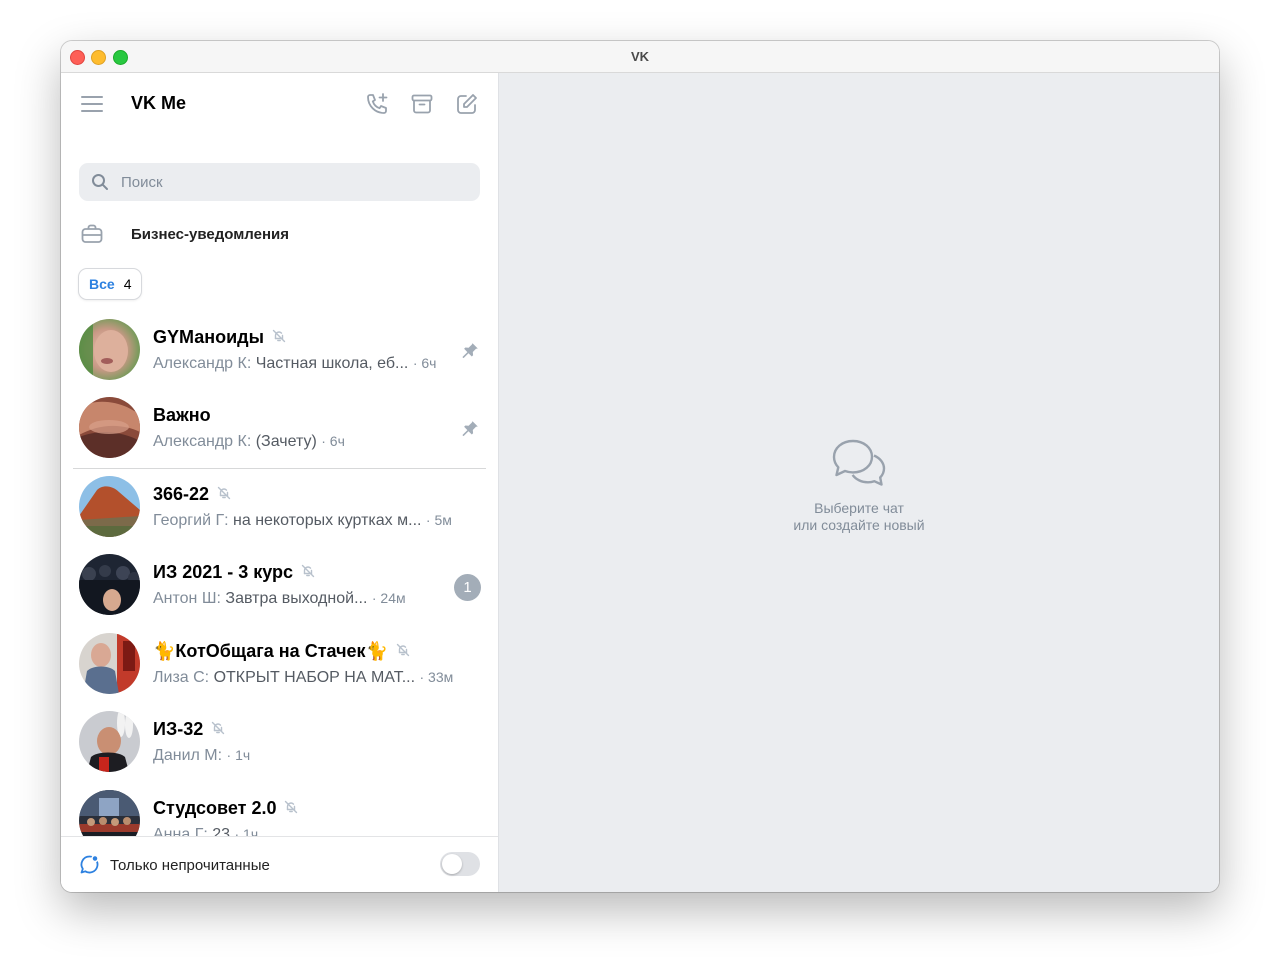  What do you see at coordinates (215, 808) in the screenshot?
I see `chat-title-text: Студсовет 2.0` at bounding box center [215, 808].